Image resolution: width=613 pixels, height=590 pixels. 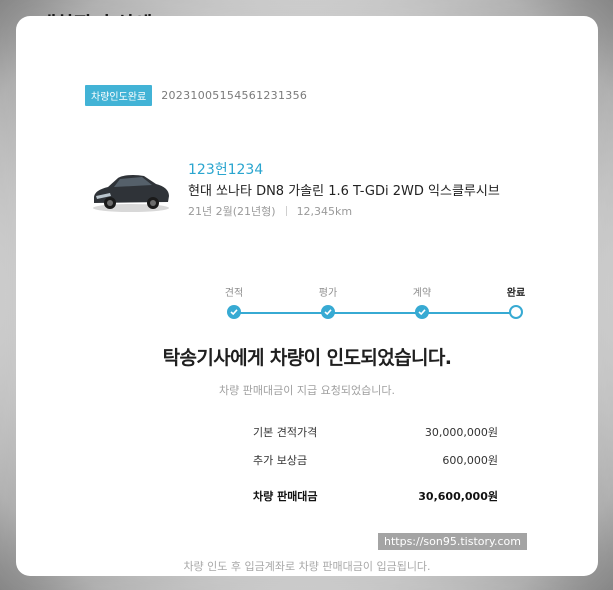 I want to click on status-headline: 탁송기사에게 차량이 인도되었습니다., so click(x=307, y=358).